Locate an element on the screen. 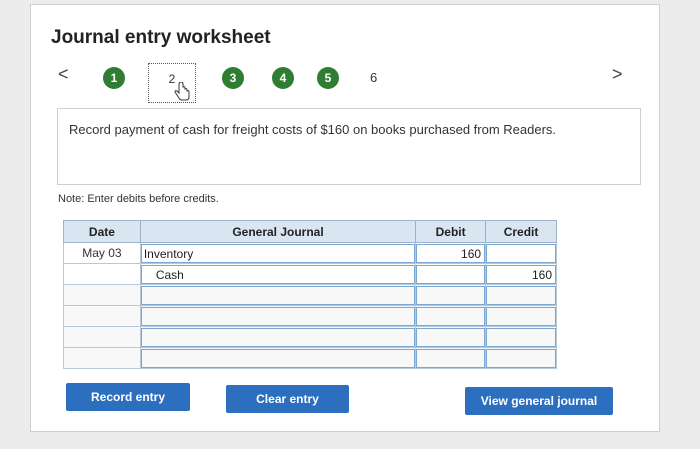  debit-cell: 160 is located at coordinates (451, 253).